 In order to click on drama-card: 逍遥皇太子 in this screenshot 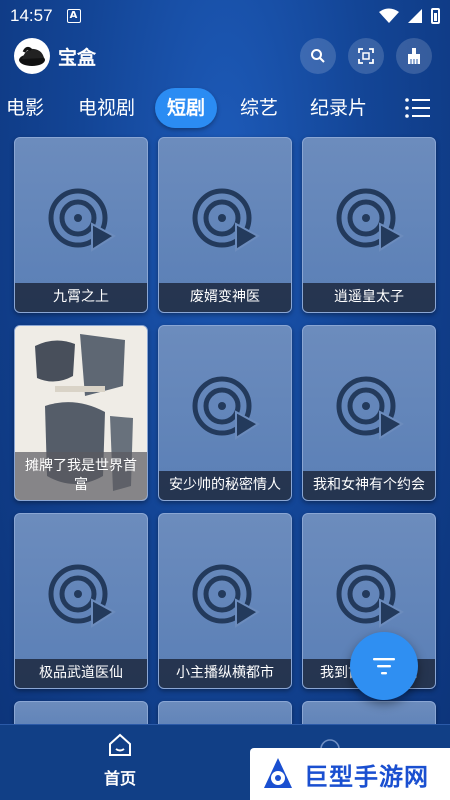, I will do `click(369, 225)`.